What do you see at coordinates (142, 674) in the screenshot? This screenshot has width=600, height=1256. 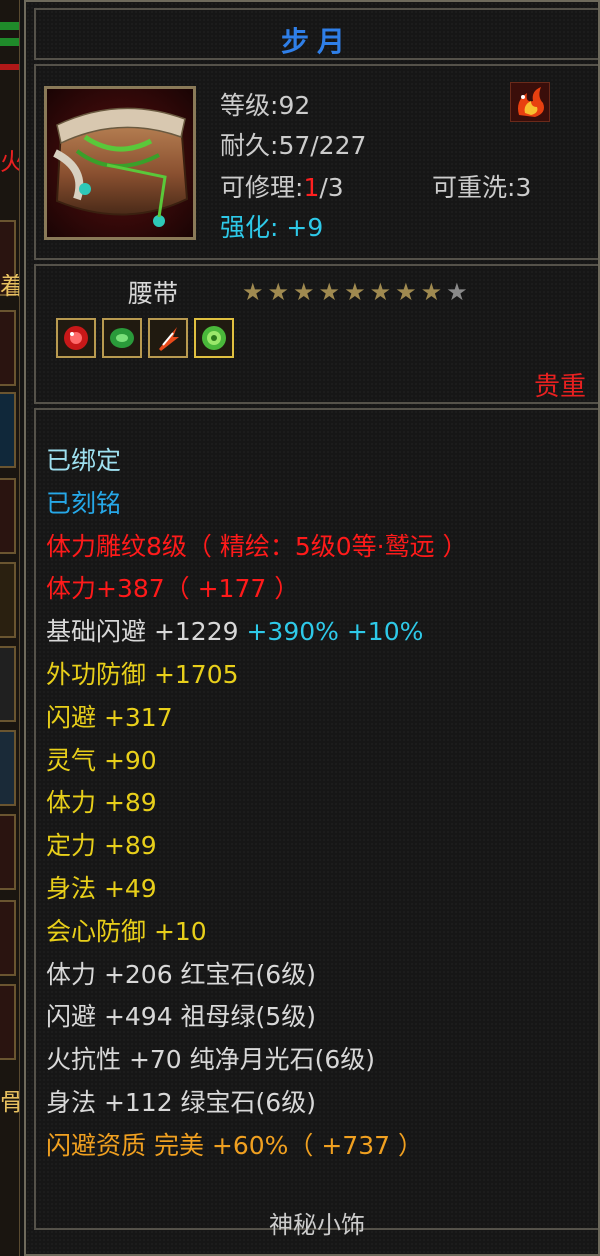 I see `attribute-text: 外功防御 +1705` at bounding box center [142, 674].